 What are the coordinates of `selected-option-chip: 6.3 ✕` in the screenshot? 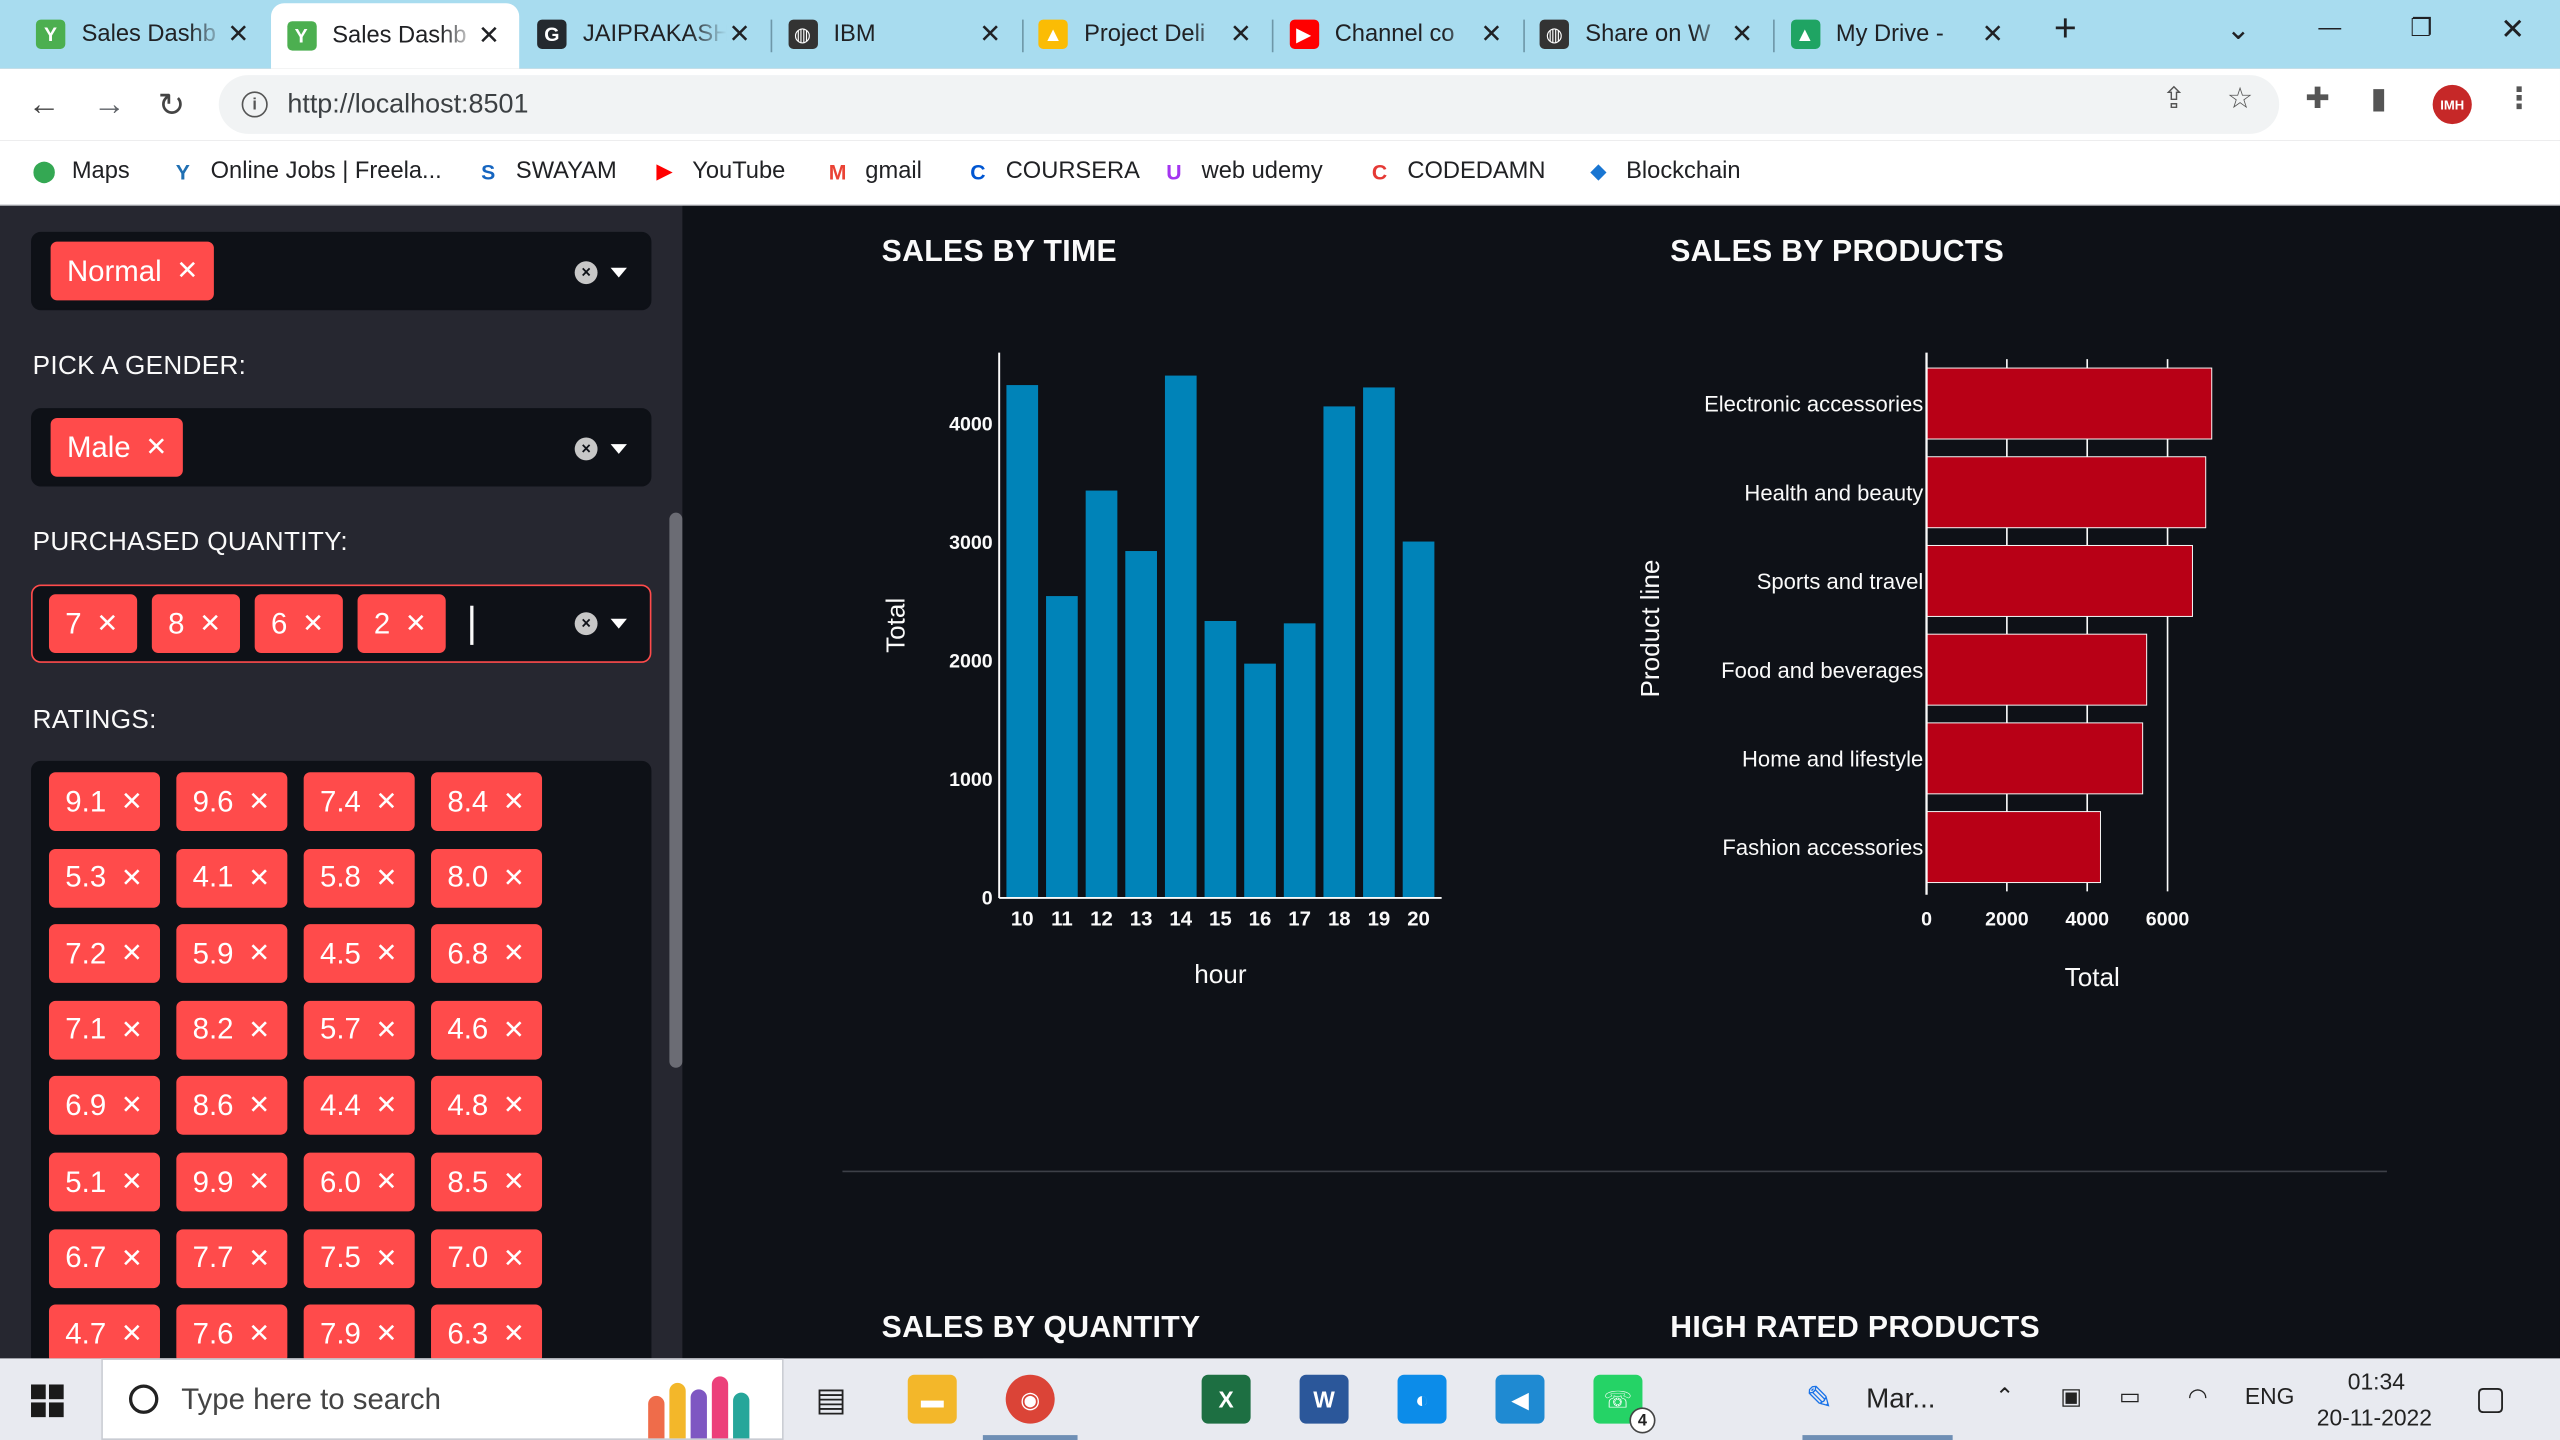 It's located at (487, 1331).